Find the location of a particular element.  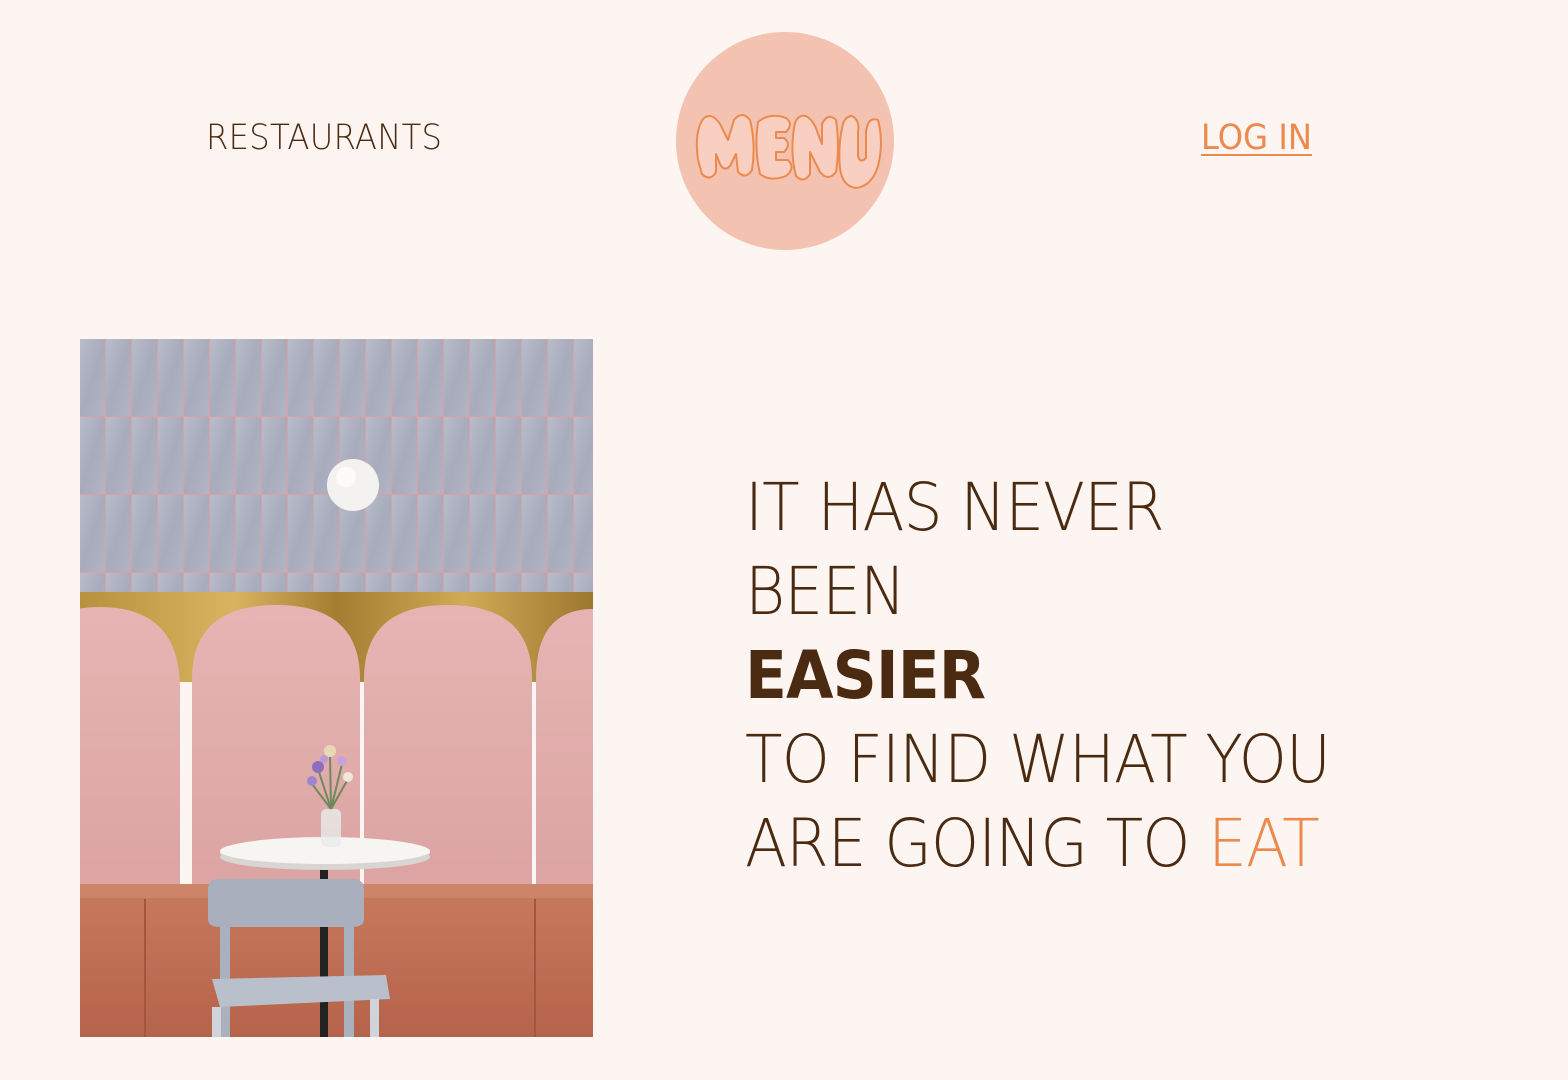

headline-line-4: TO FIND WHAT YOU is located at coordinates (1038, 759).